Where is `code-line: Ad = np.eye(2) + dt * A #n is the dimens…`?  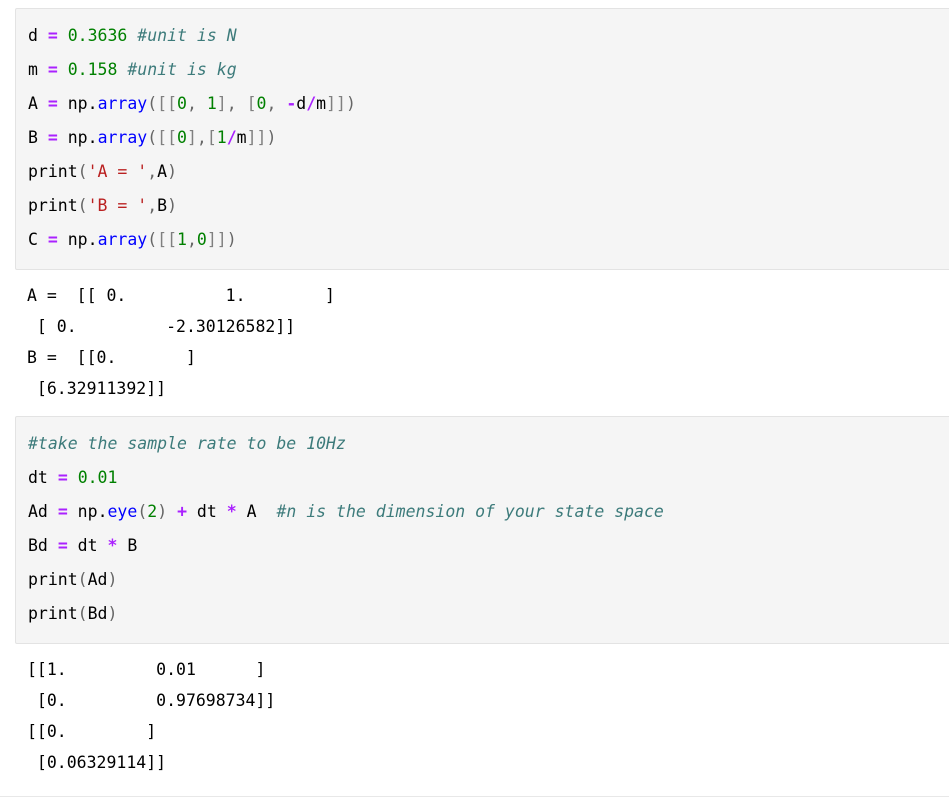
code-line: Ad = np.eye(2) + dt * A #n is the dimens… is located at coordinates (346, 511).